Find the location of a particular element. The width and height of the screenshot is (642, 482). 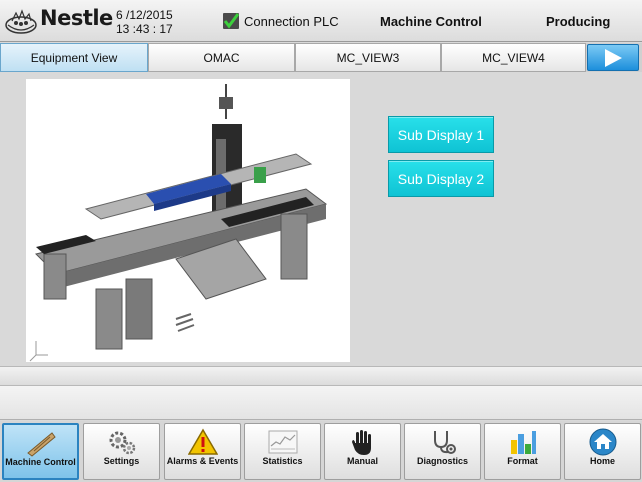

tab-label: Equipment View is located at coordinates (74, 57).